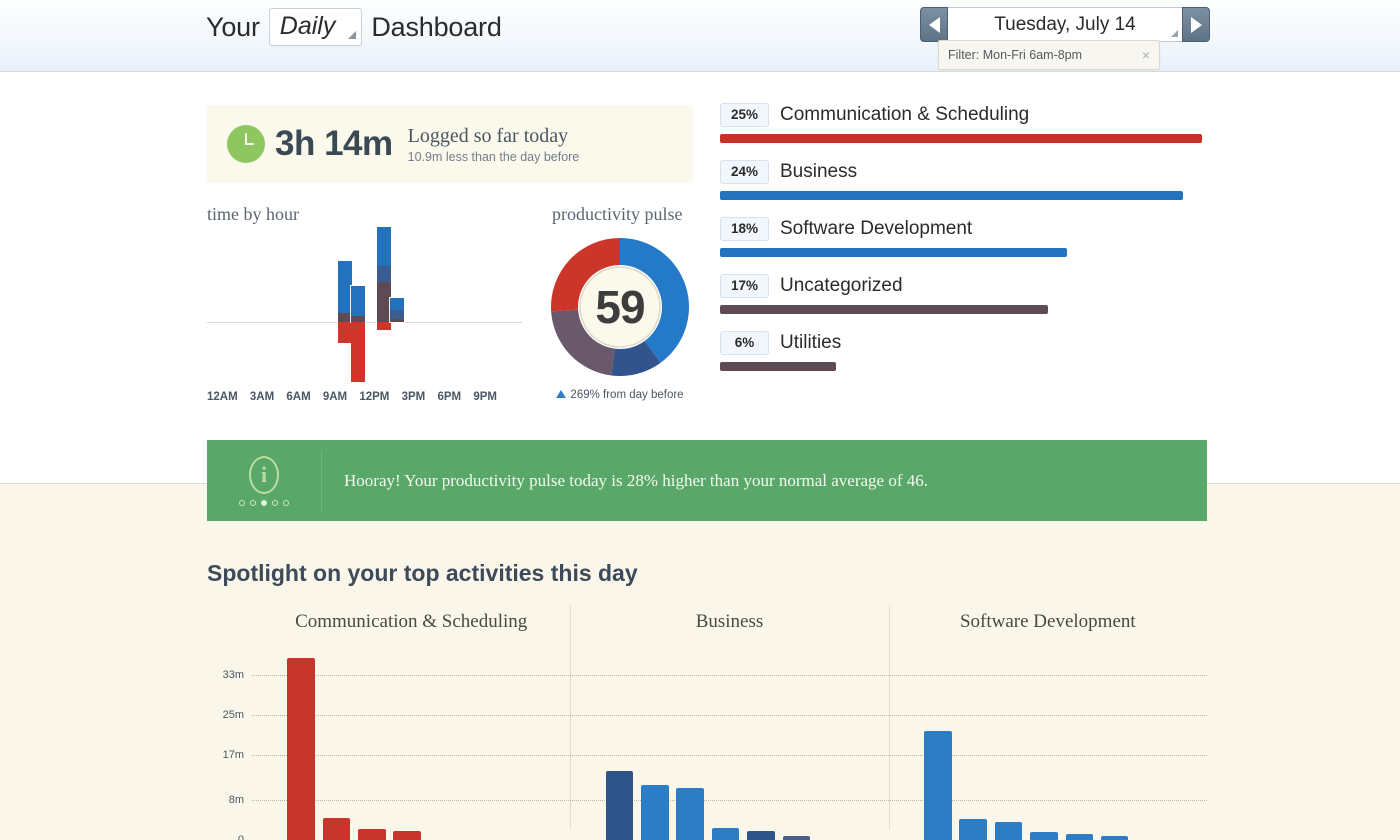 The height and width of the screenshot is (840, 1400). Describe the element at coordinates (744, 229) in the screenshot. I see `category-percent-badge: 18%` at that location.